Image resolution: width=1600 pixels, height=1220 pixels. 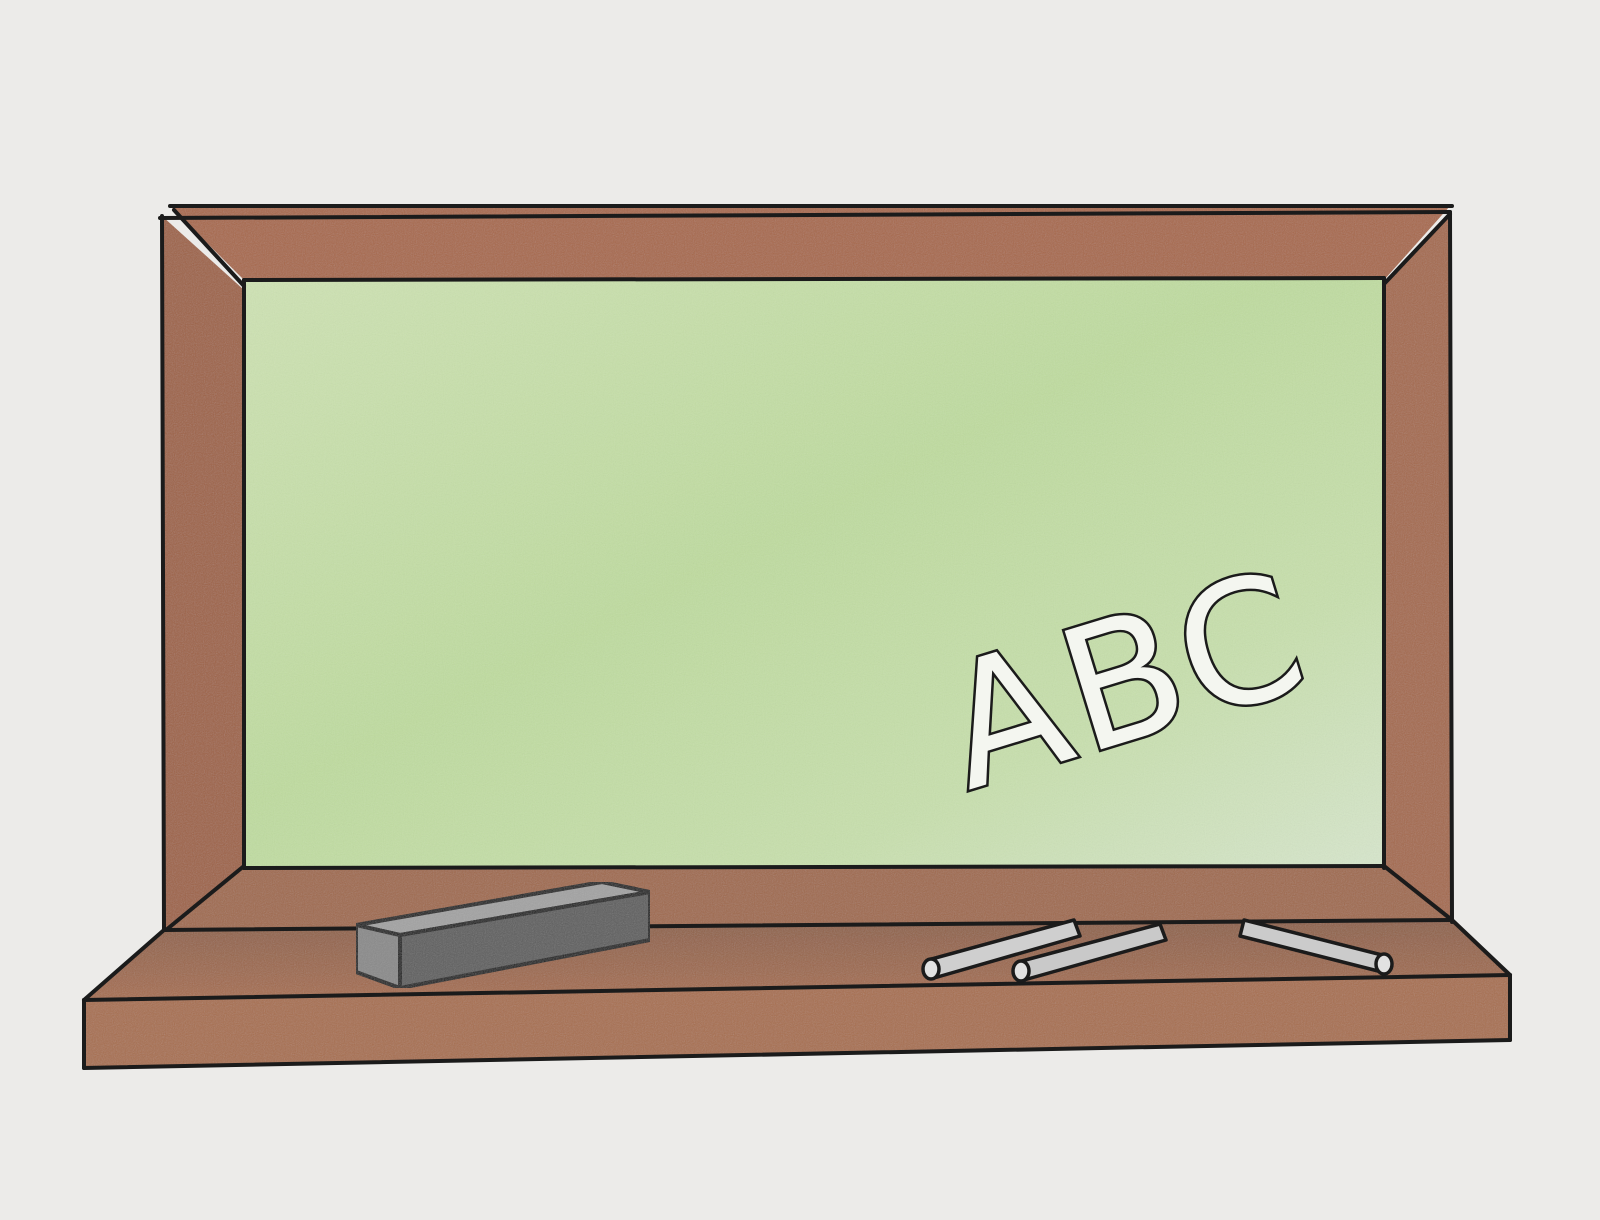 What do you see at coordinates (1418, 566) in the screenshot?
I see `frame-right` at bounding box center [1418, 566].